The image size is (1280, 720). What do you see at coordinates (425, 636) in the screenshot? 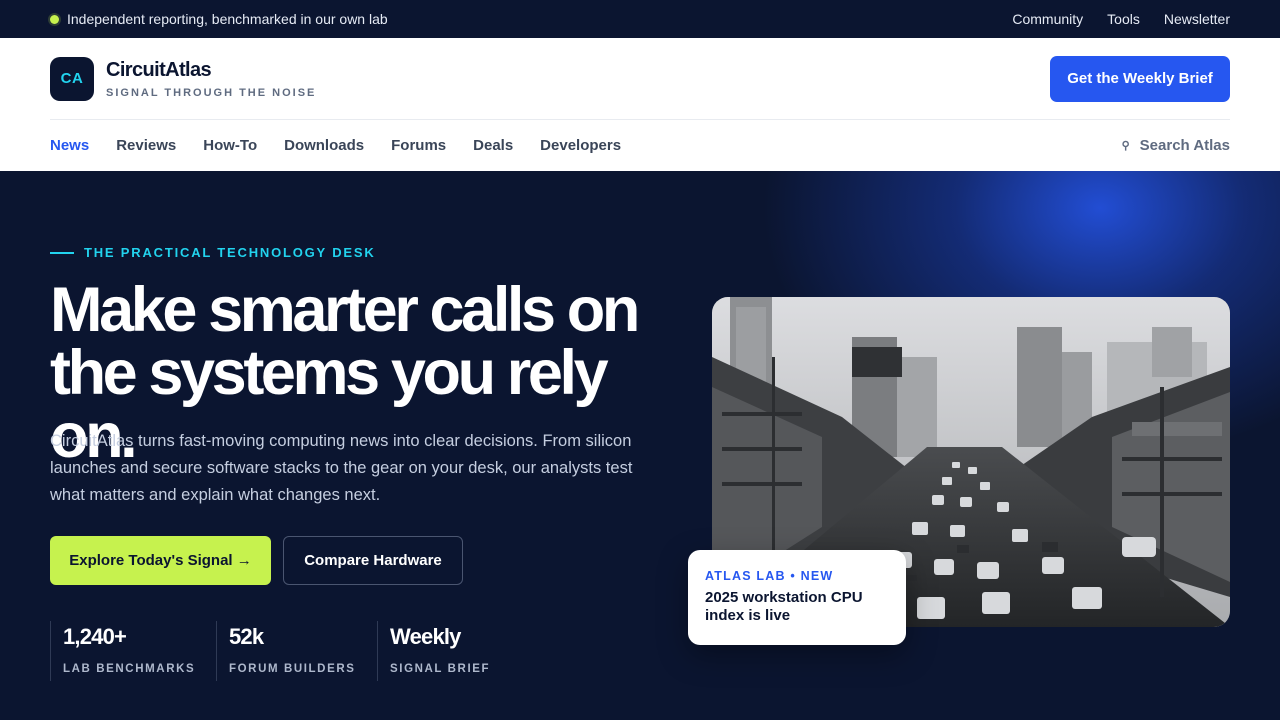
I see `stat-value: Weekly` at bounding box center [425, 636].